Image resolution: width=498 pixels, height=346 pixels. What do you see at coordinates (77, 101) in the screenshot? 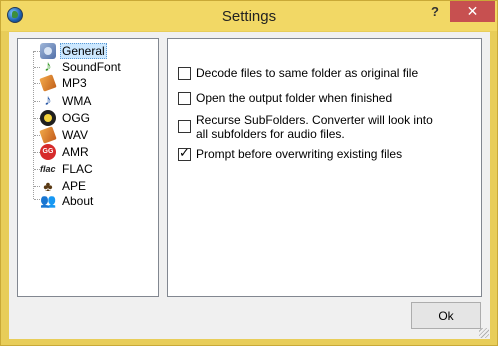
I see `tree-item-label: WMA` at bounding box center [77, 101].